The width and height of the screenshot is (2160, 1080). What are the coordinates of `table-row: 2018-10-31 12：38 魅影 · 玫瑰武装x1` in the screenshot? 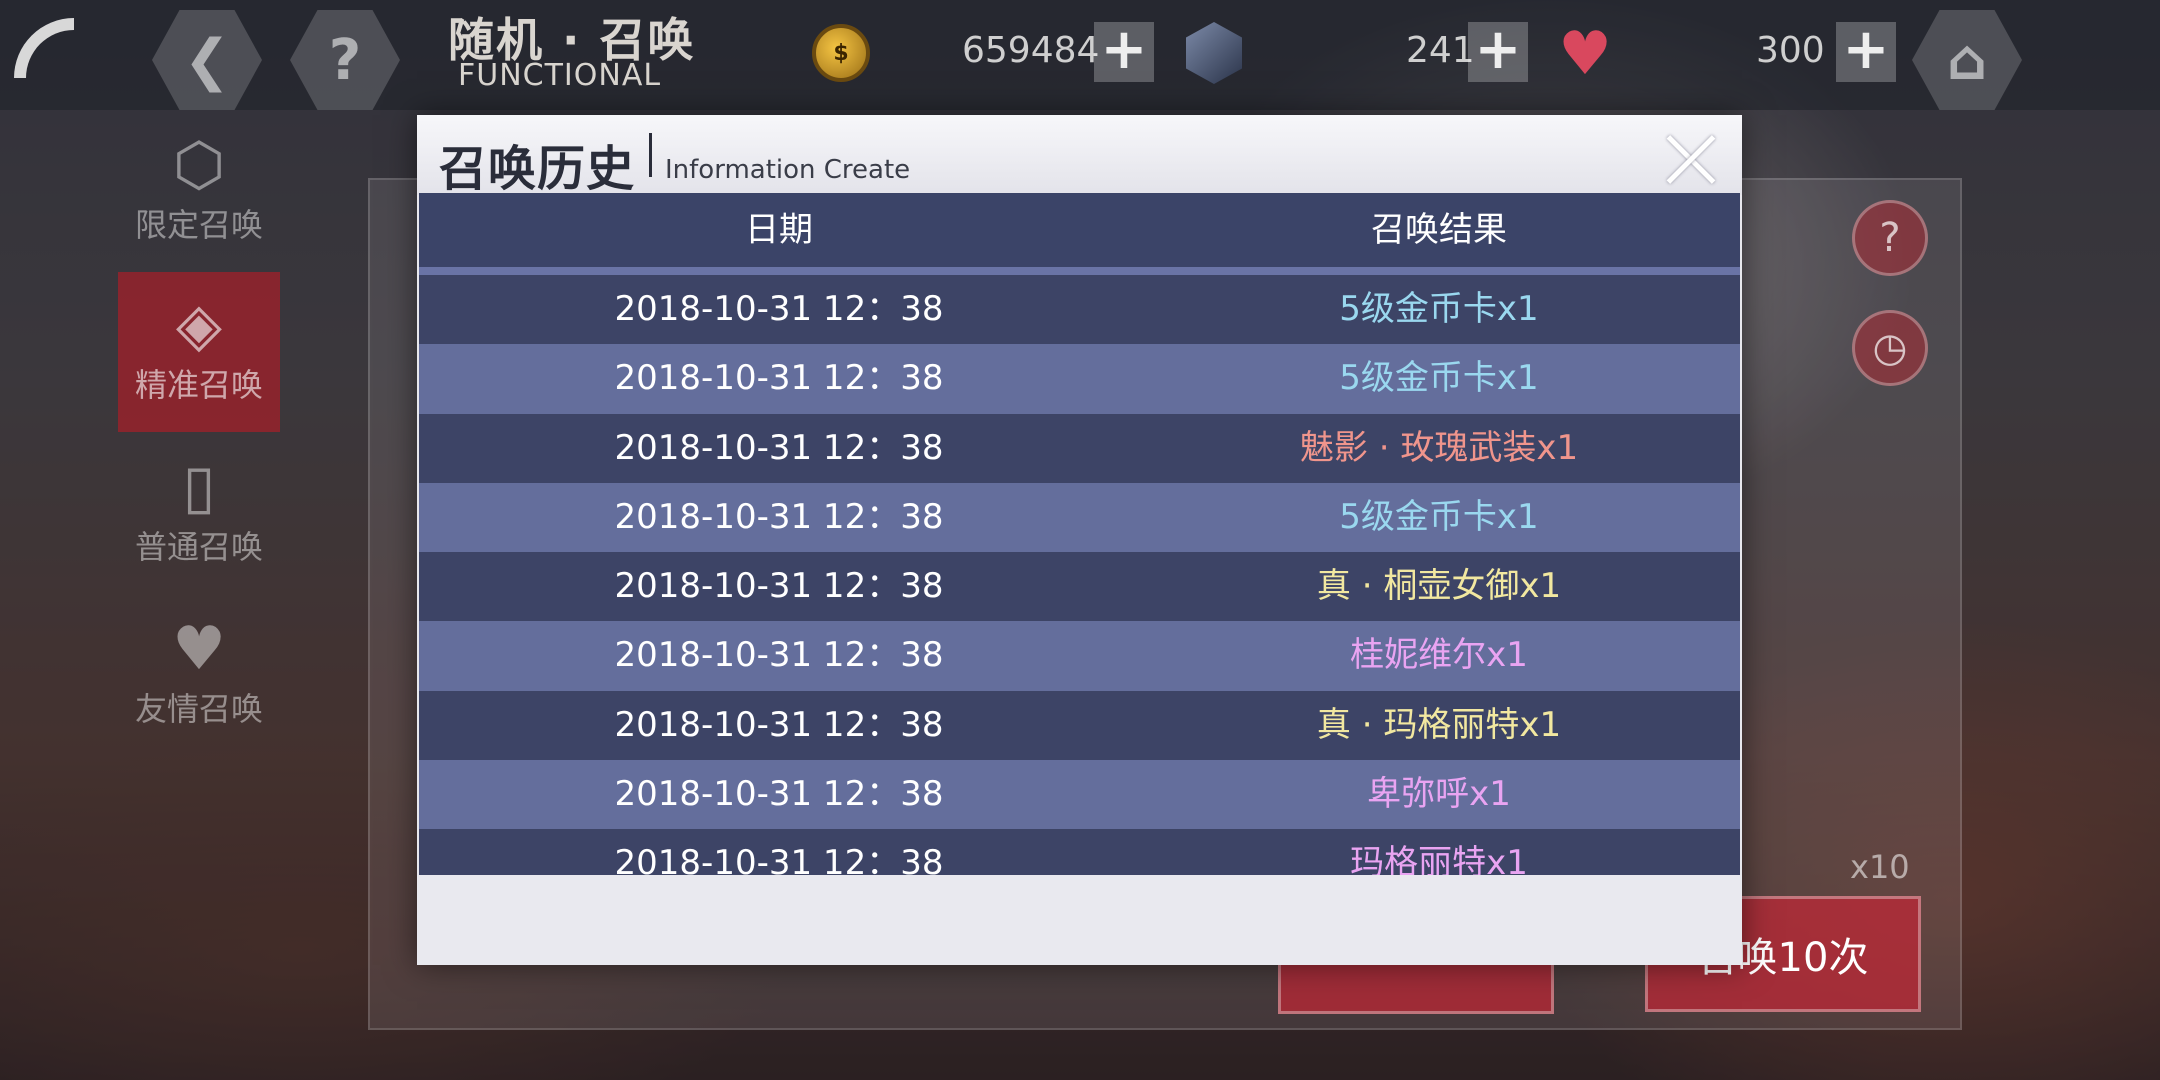 It's located at (1079, 448).